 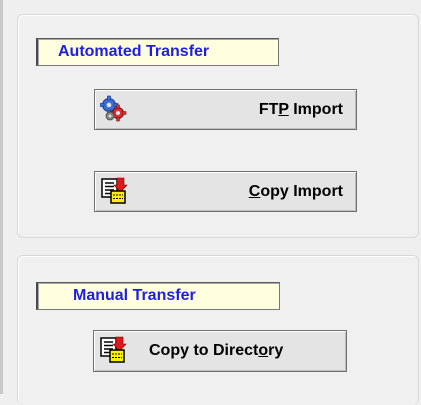 I want to click on window-left-border, so click(x=1, y=197).